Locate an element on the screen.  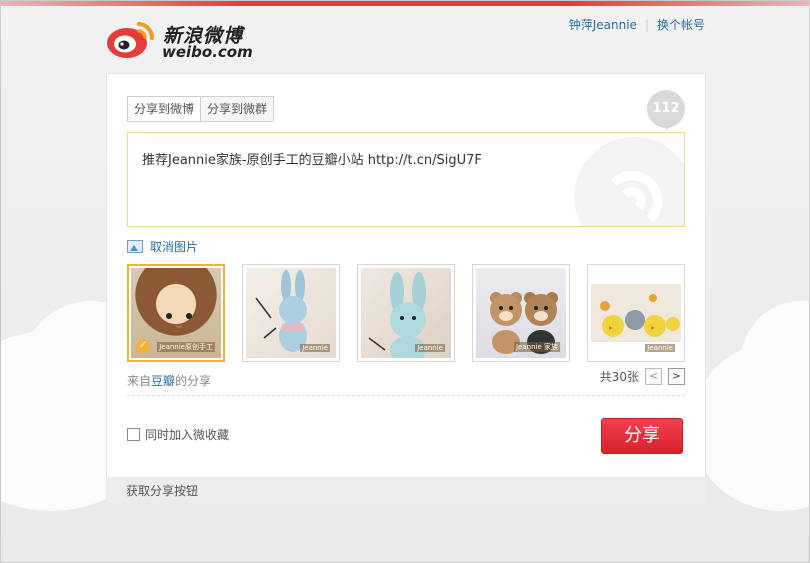
thumbnail-blue-bunny-1: Jeannie is located at coordinates (291, 313).